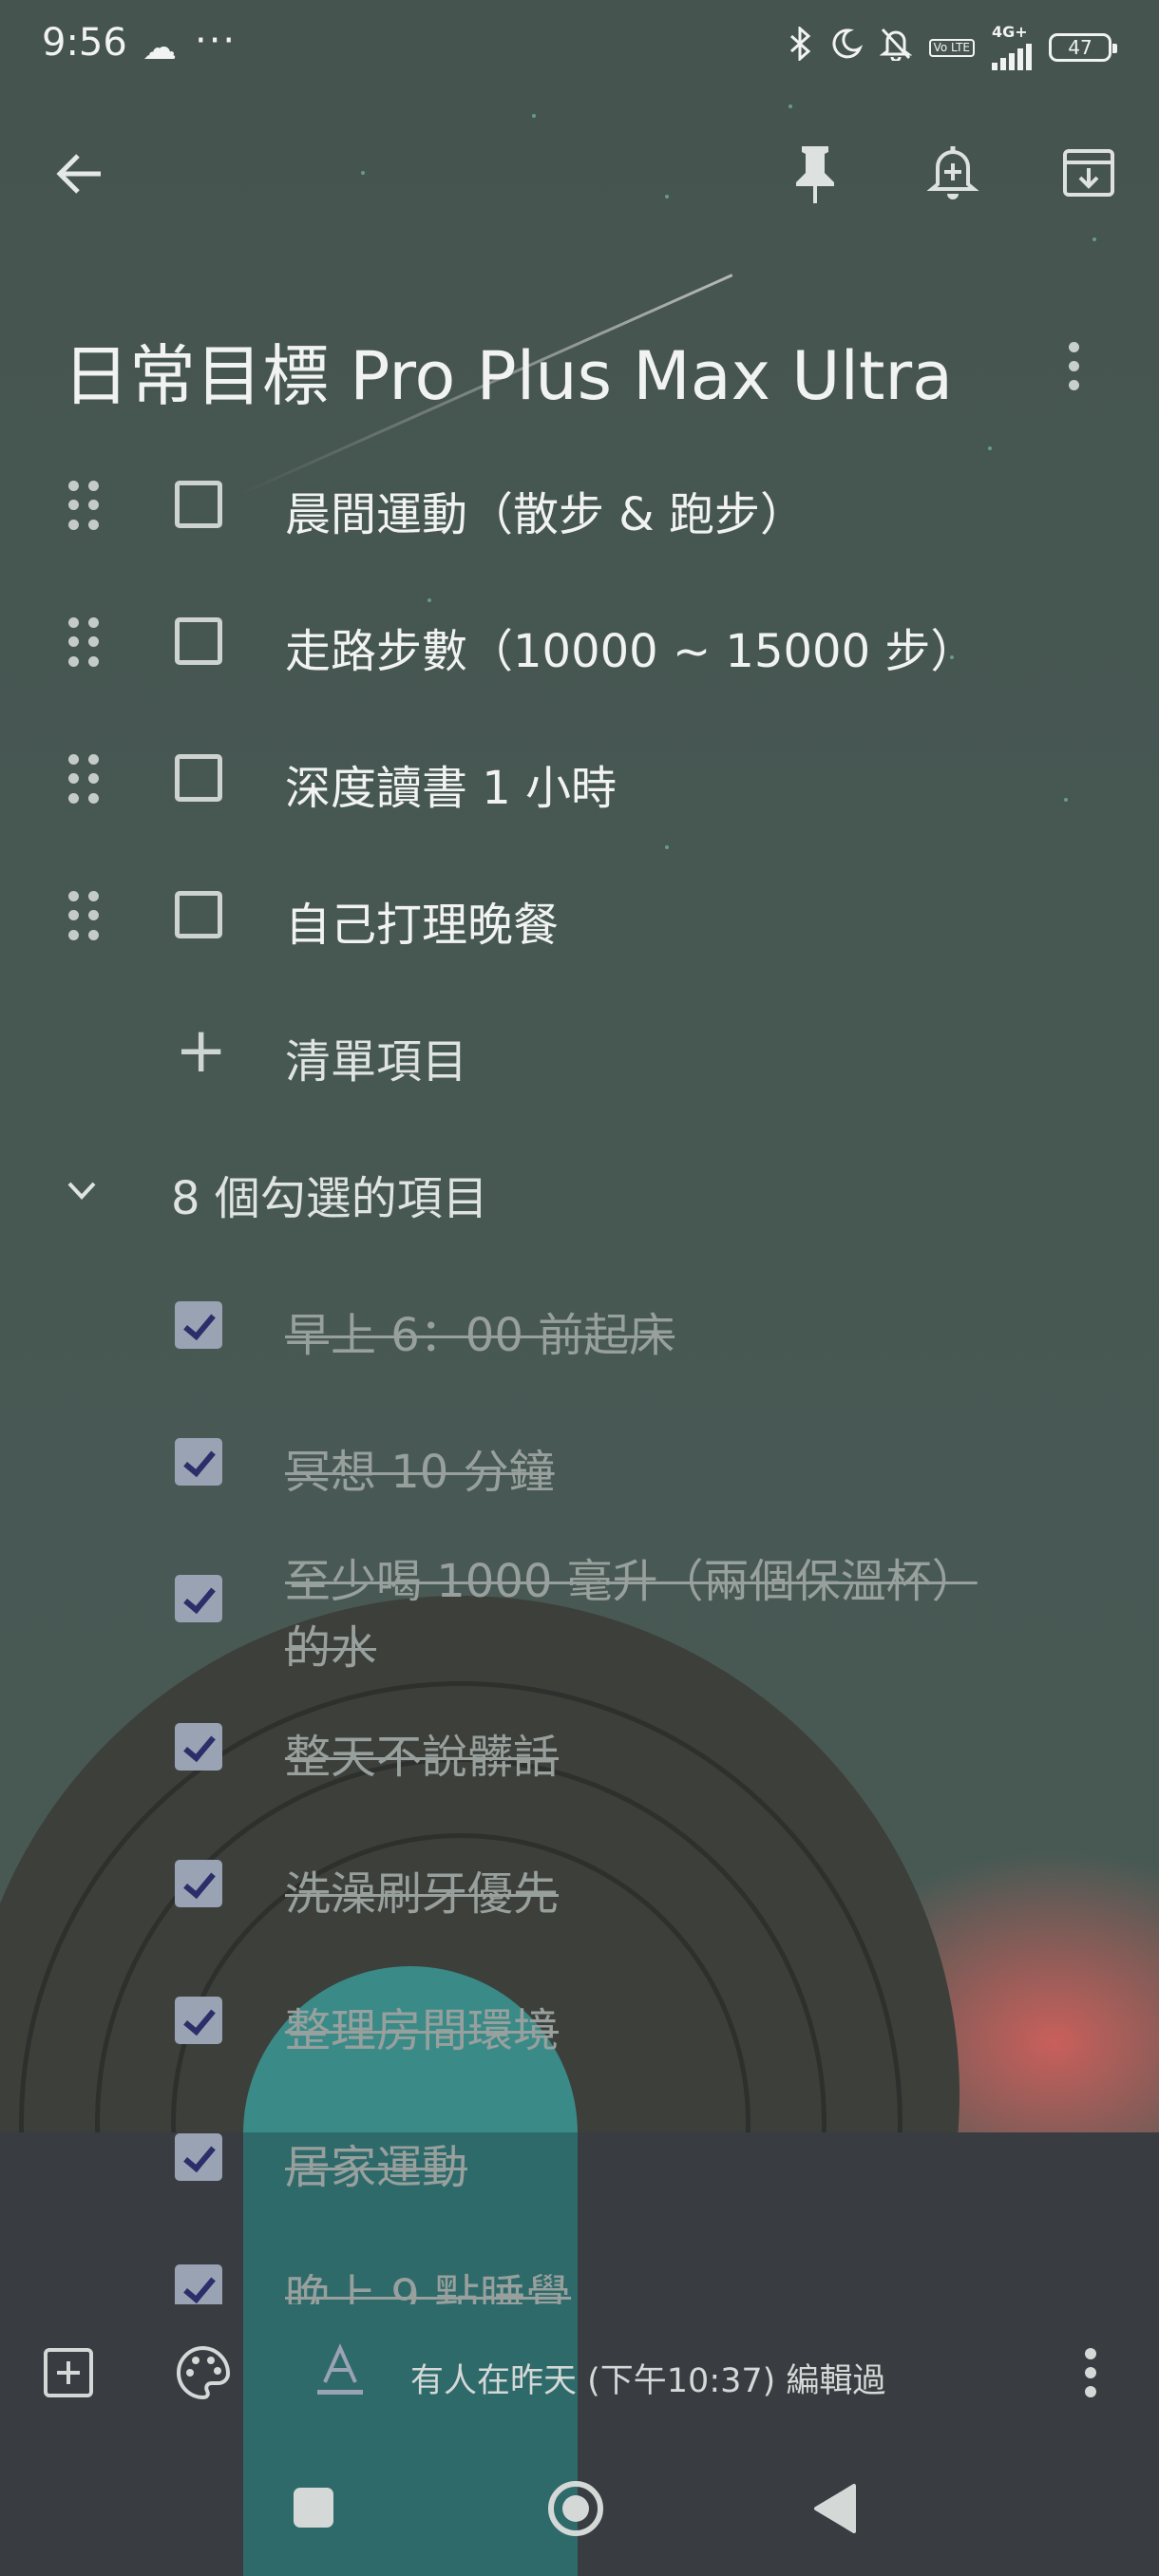  What do you see at coordinates (579, 1462) in the screenshot?
I see `checked-list-item: 冥想 10 分鐘` at bounding box center [579, 1462].